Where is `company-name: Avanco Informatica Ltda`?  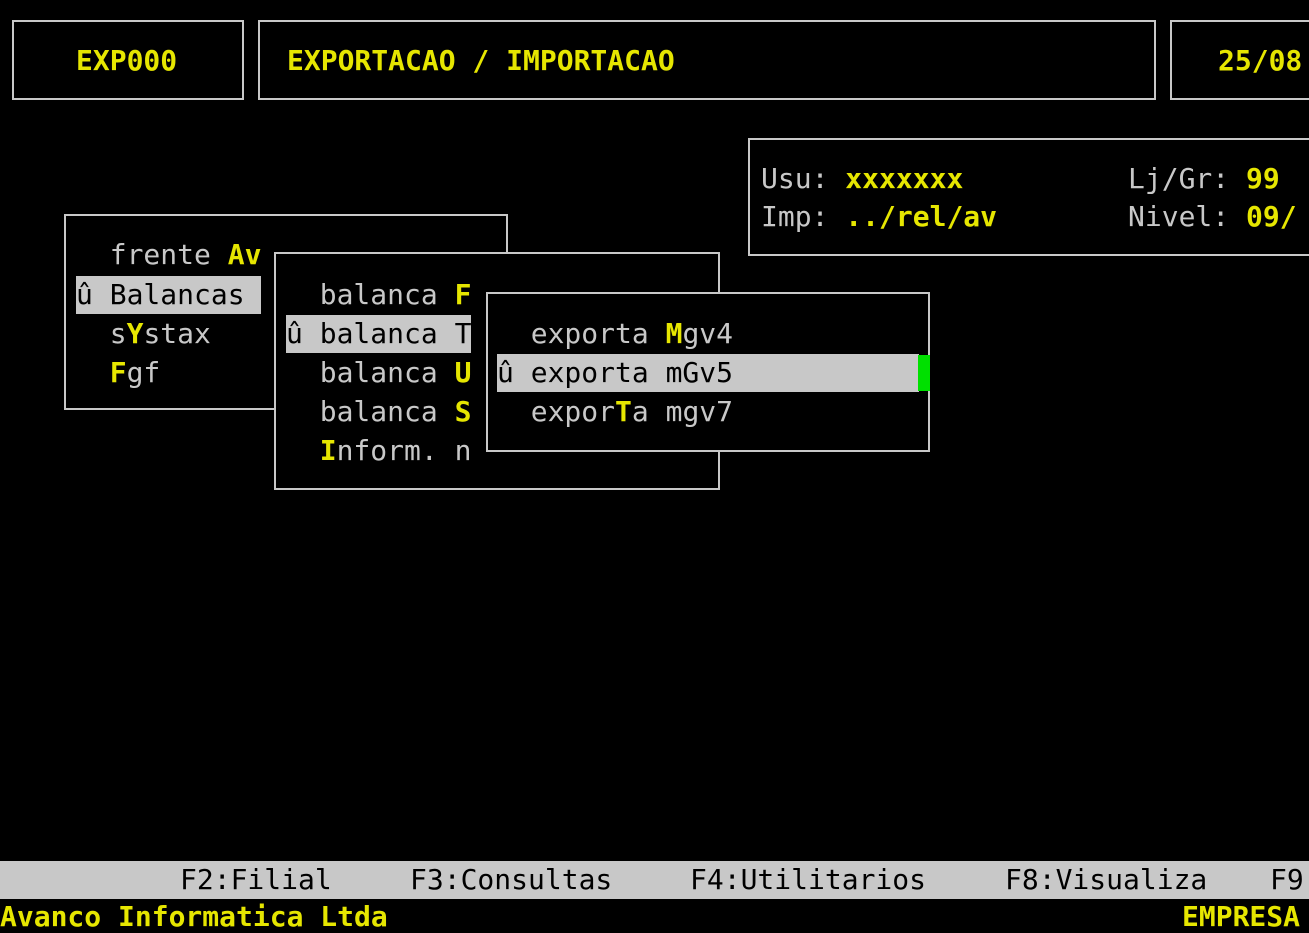
company-name: Avanco Informatica Ltda is located at coordinates (194, 916).